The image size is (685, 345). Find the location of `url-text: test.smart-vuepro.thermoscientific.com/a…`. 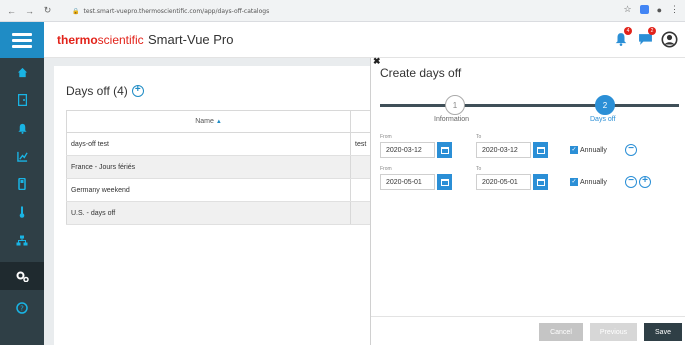

url-text: test.smart-vuepro.thermoscientific.com/a… is located at coordinates (176, 11).